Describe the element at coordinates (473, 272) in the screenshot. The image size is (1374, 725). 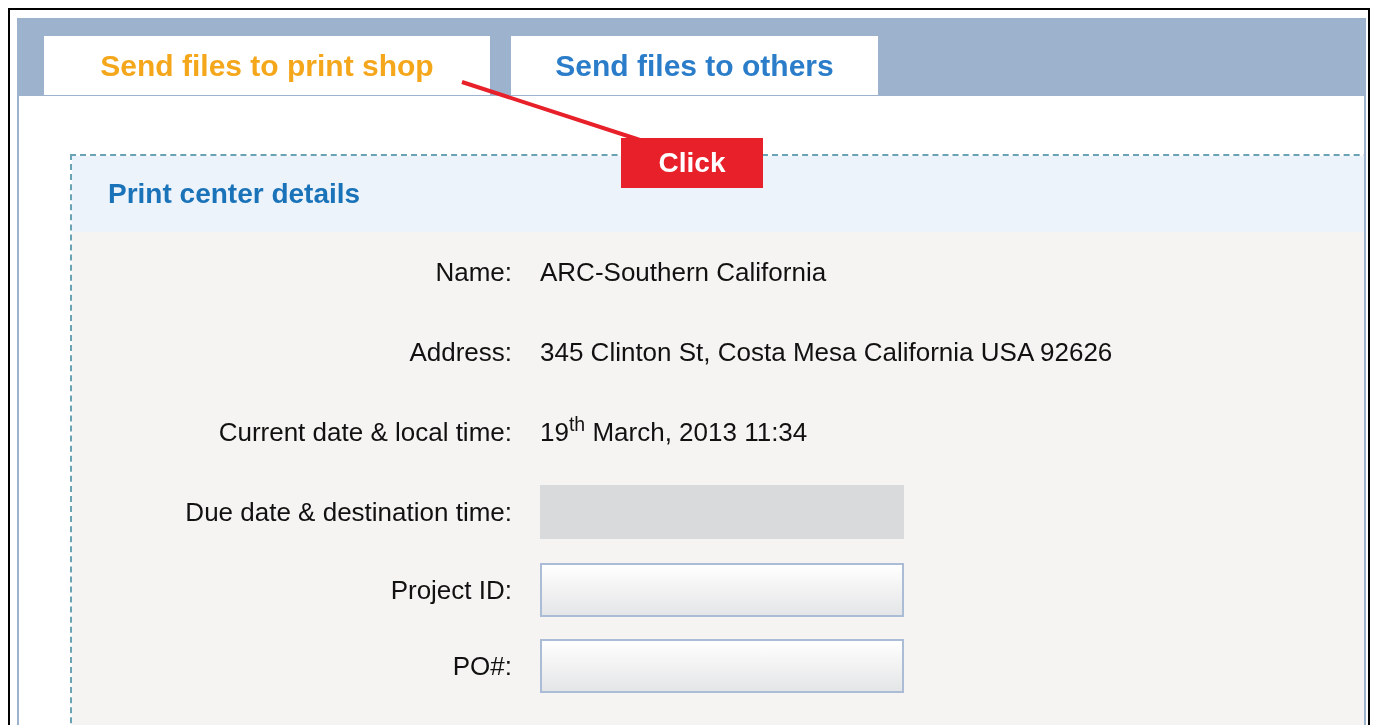
I see `field-label: Name:` at that location.